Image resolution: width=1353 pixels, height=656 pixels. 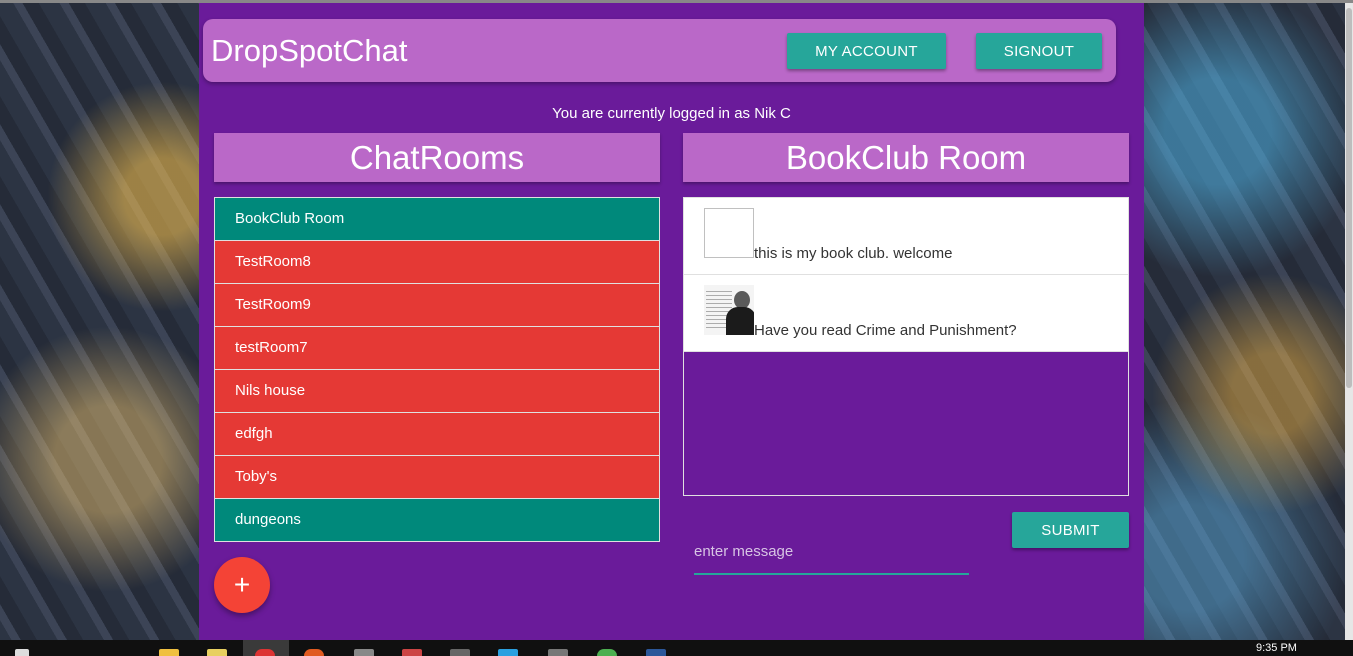 I want to click on chatroom-item: edfgh, so click(x=437, y=434).